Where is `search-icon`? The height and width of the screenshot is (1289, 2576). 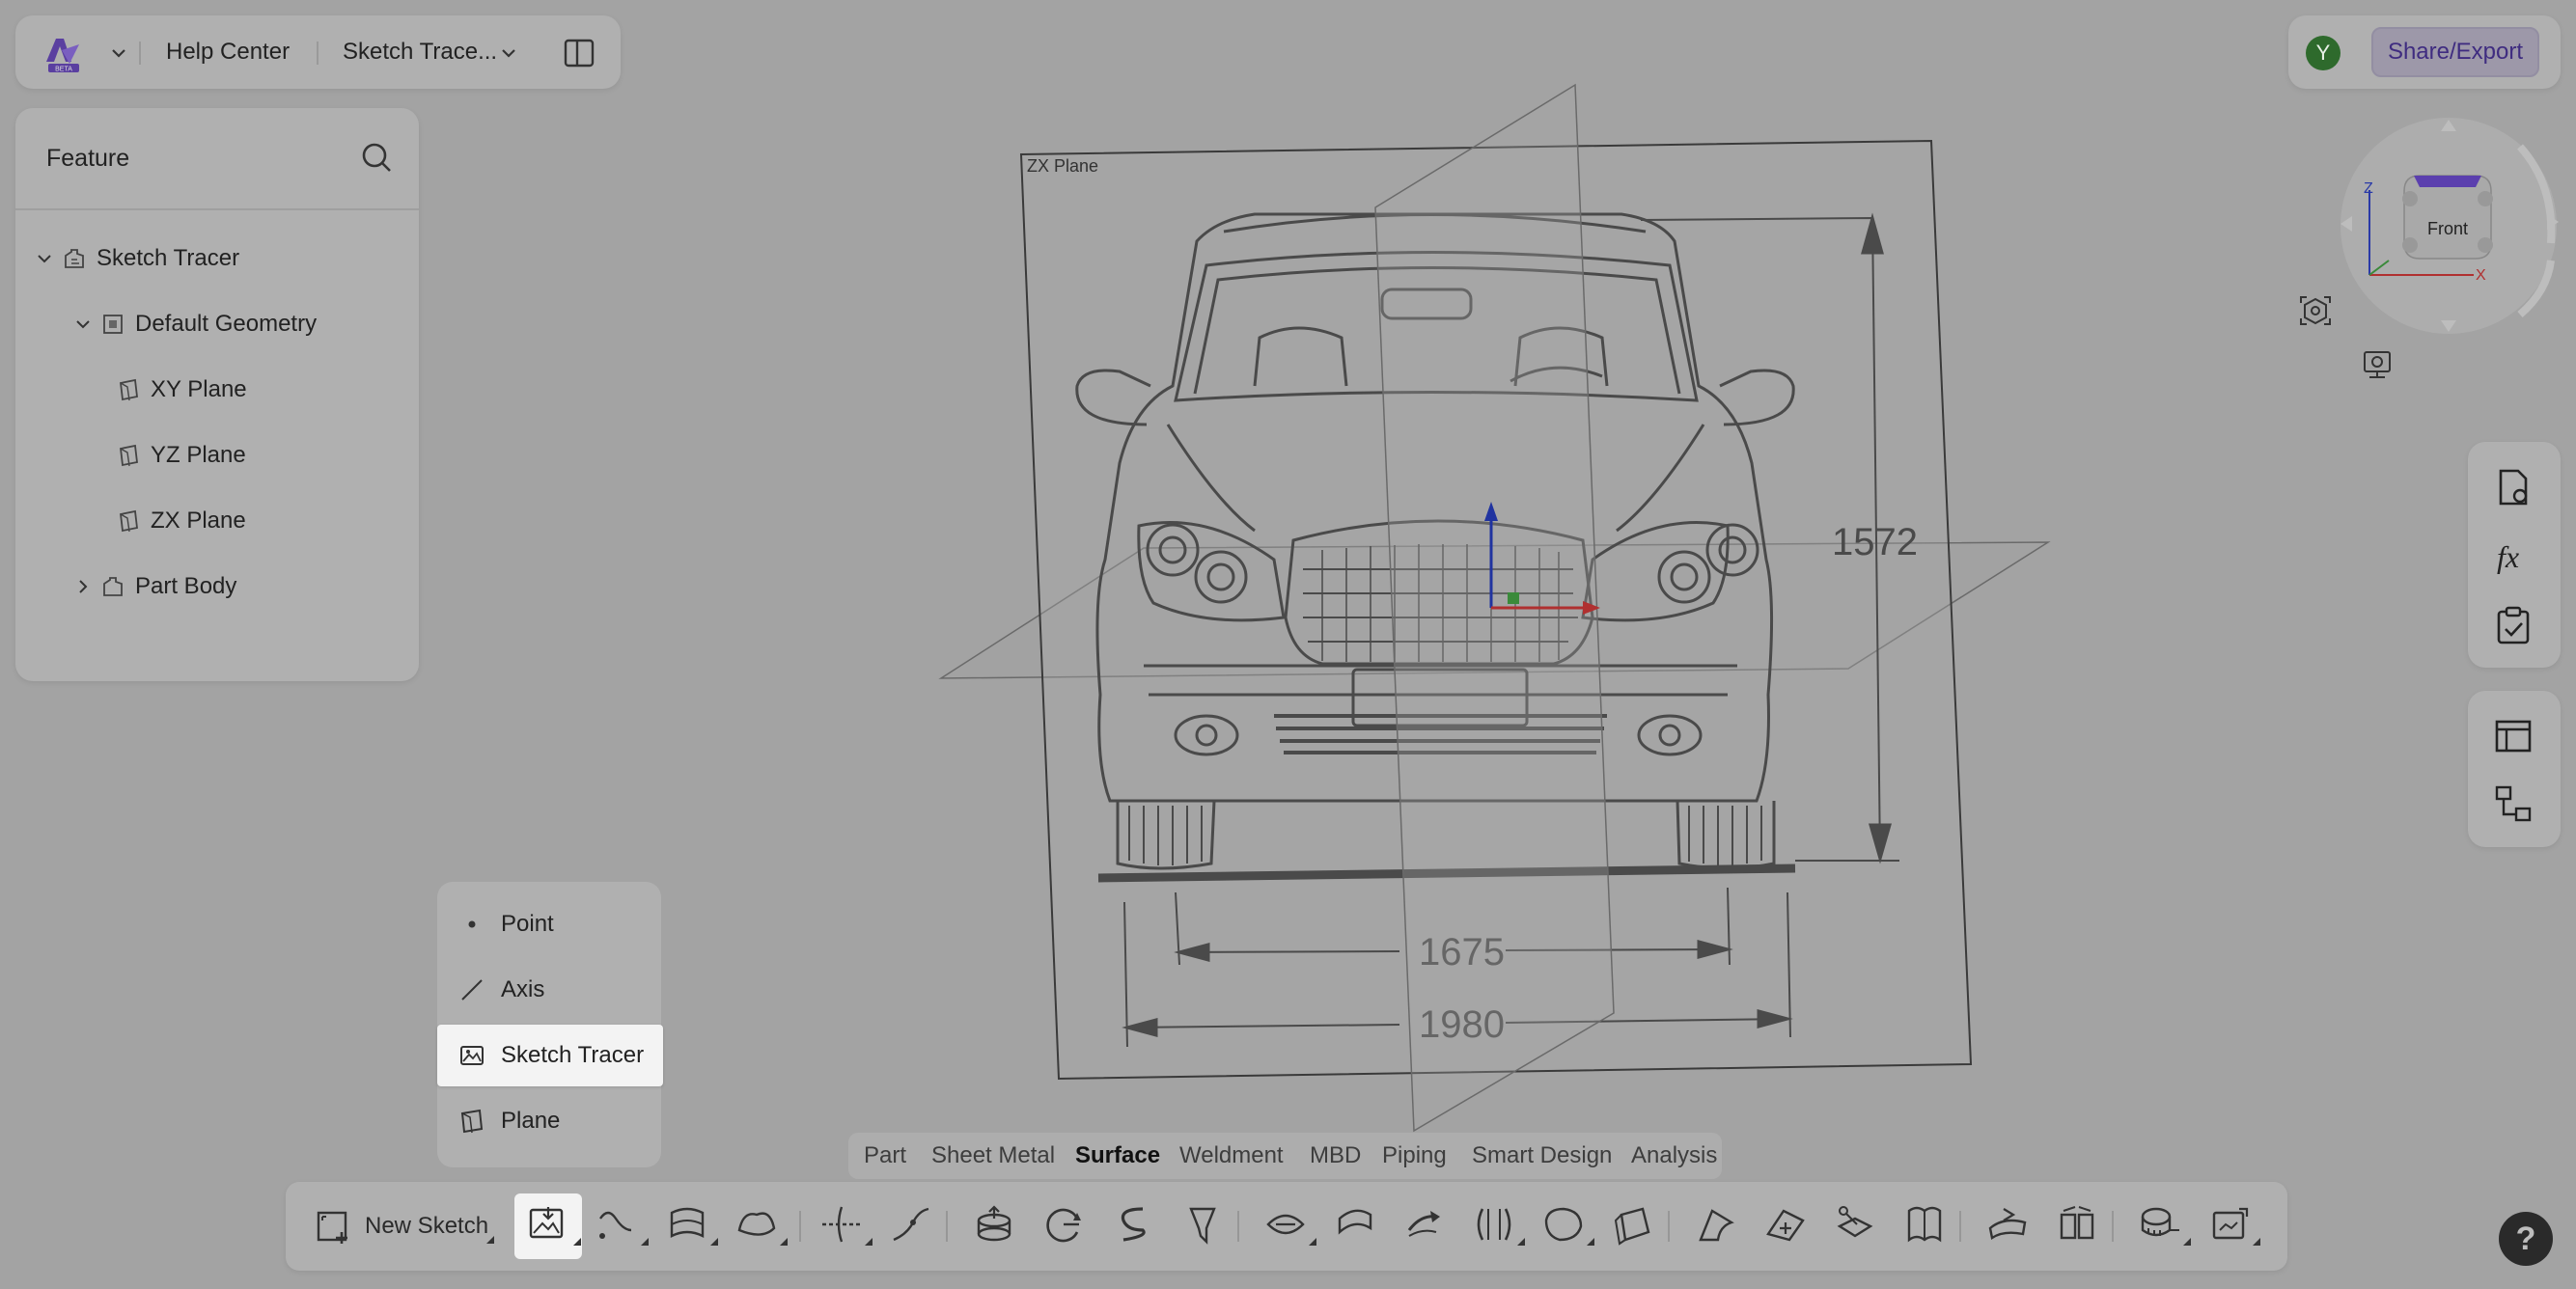 search-icon is located at coordinates (376, 158).